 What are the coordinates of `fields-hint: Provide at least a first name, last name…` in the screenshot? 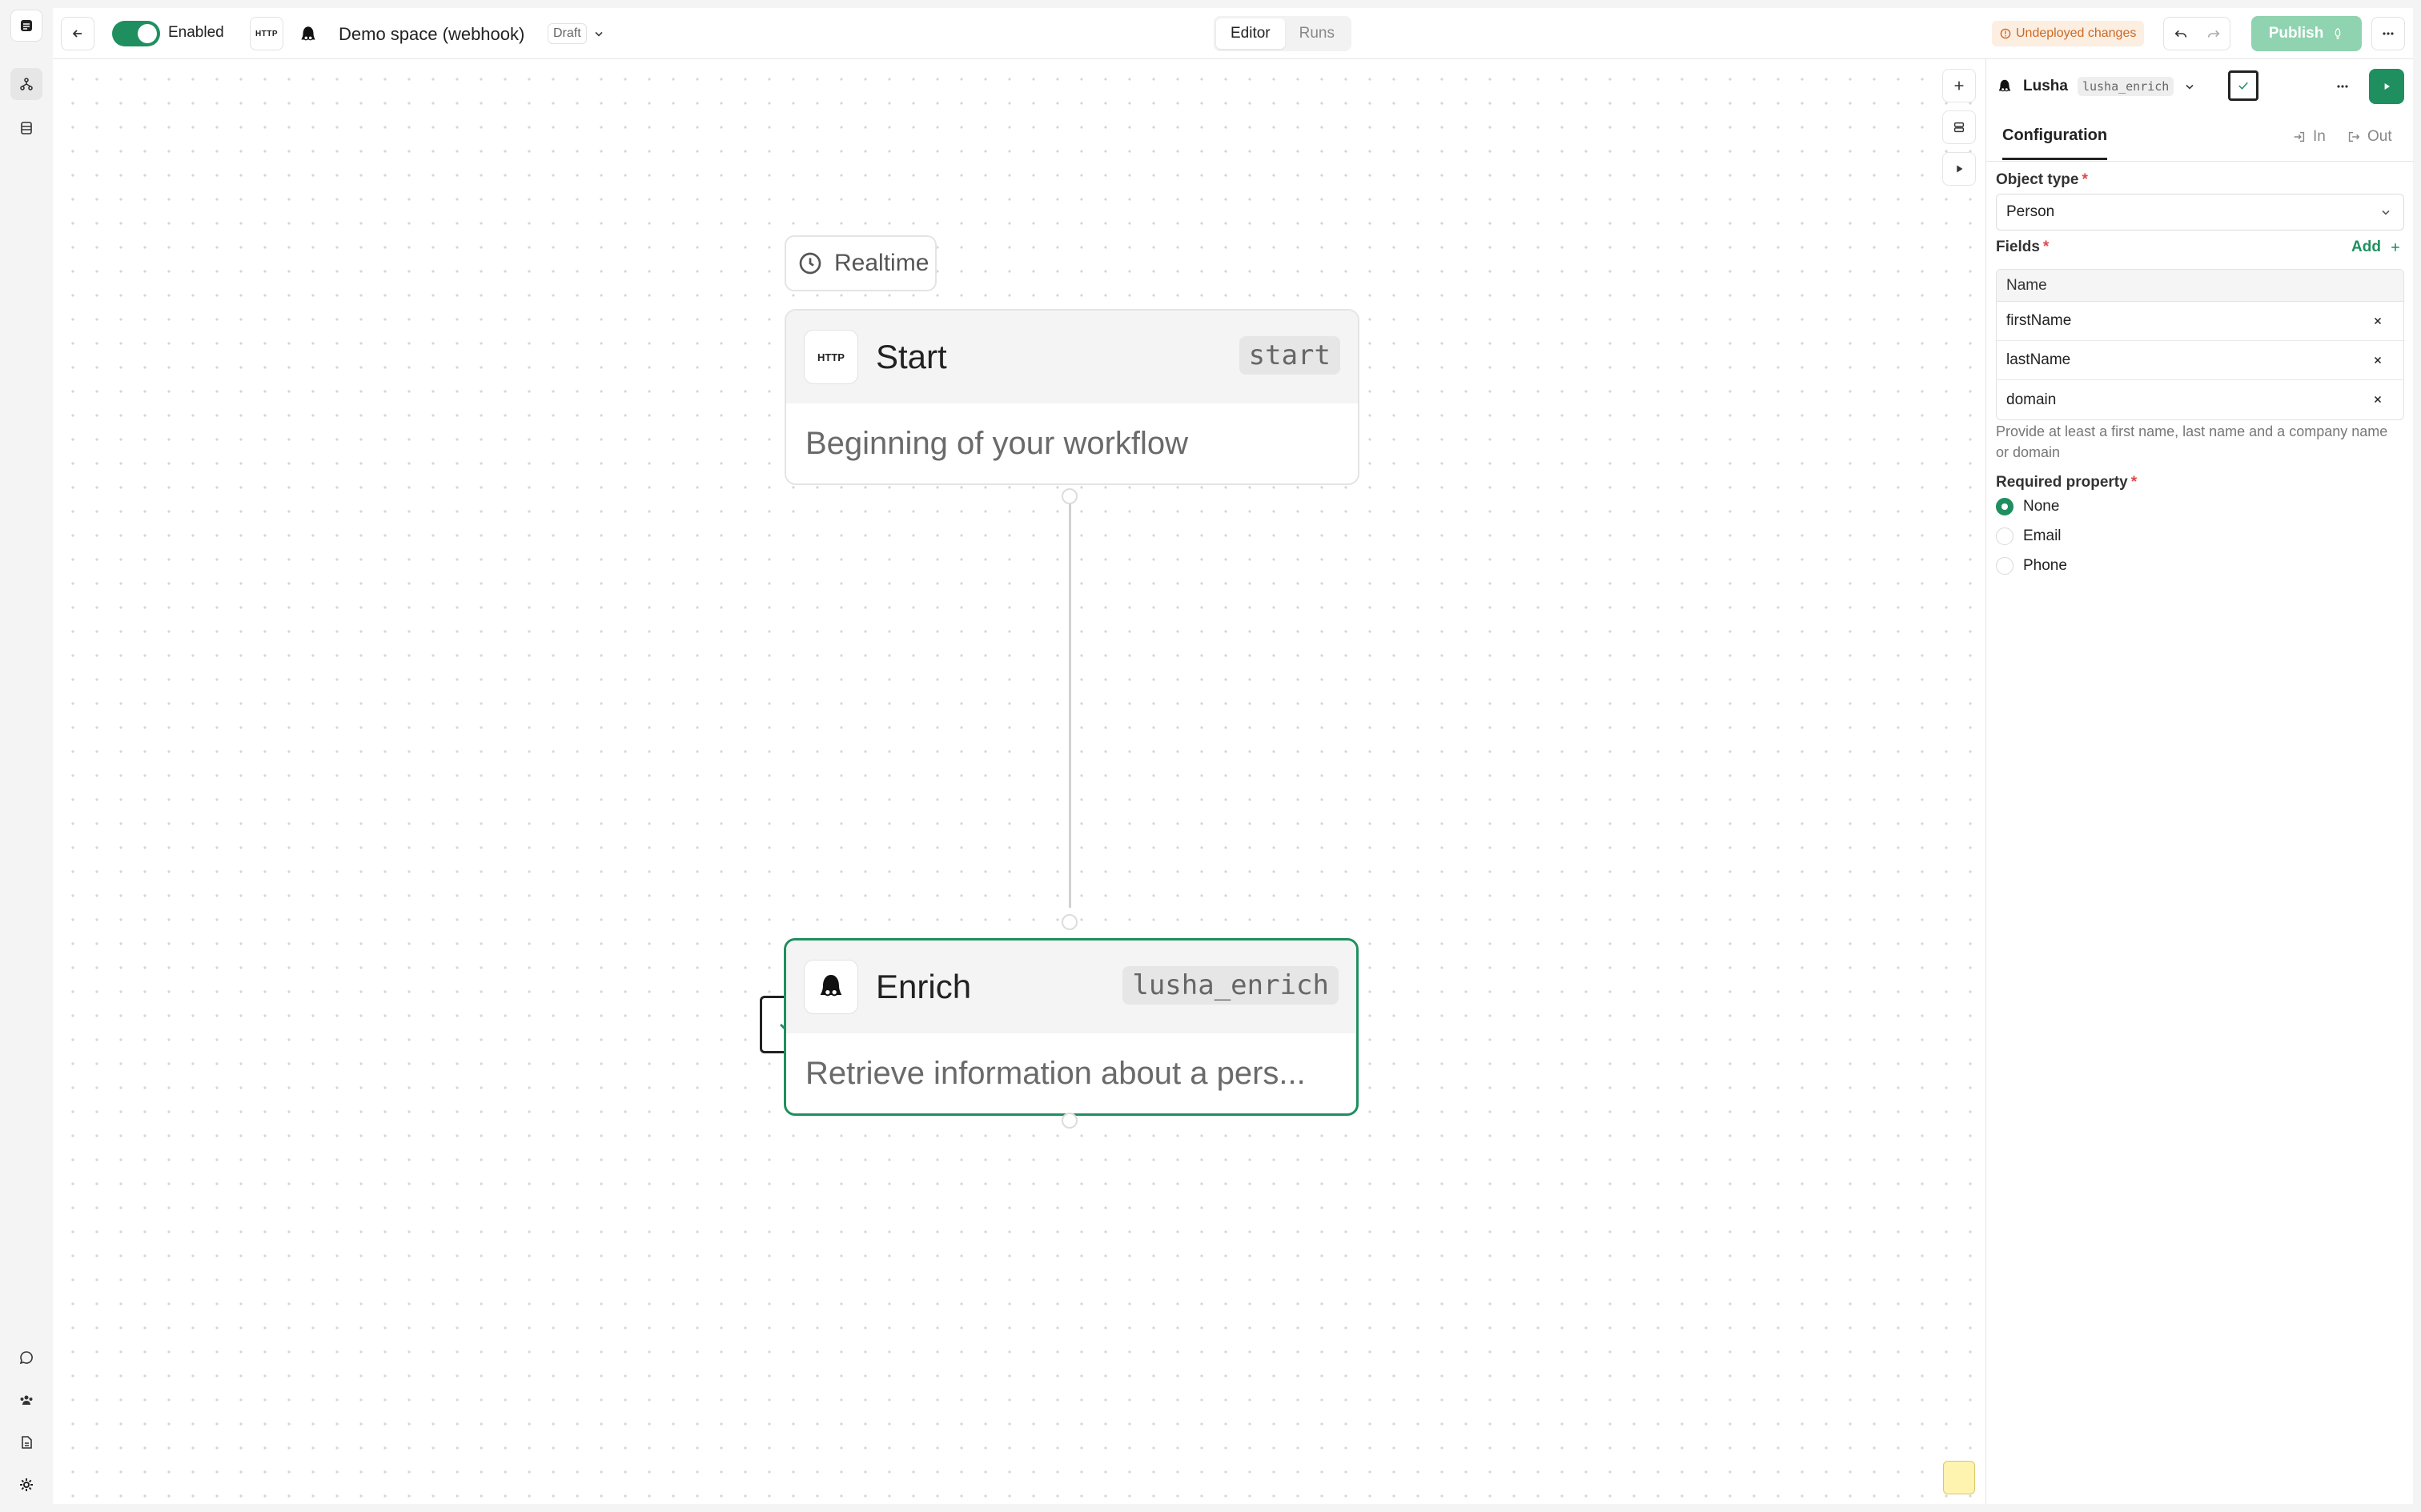 It's located at (2192, 442).